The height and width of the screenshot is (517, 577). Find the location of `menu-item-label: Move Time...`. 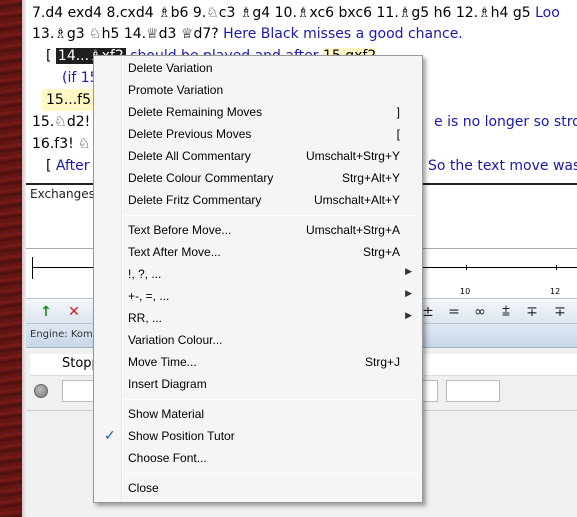

menu-item-label: Move Time... is located at coordinates (162, 362).